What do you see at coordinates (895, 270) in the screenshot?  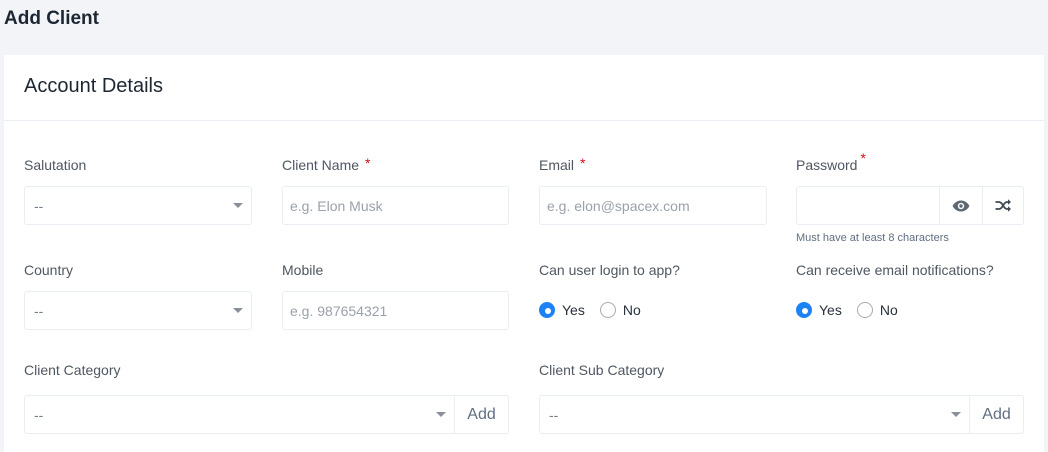 I see `notifications-label: Can receive email notifications?` at bounding box center [895, 270].